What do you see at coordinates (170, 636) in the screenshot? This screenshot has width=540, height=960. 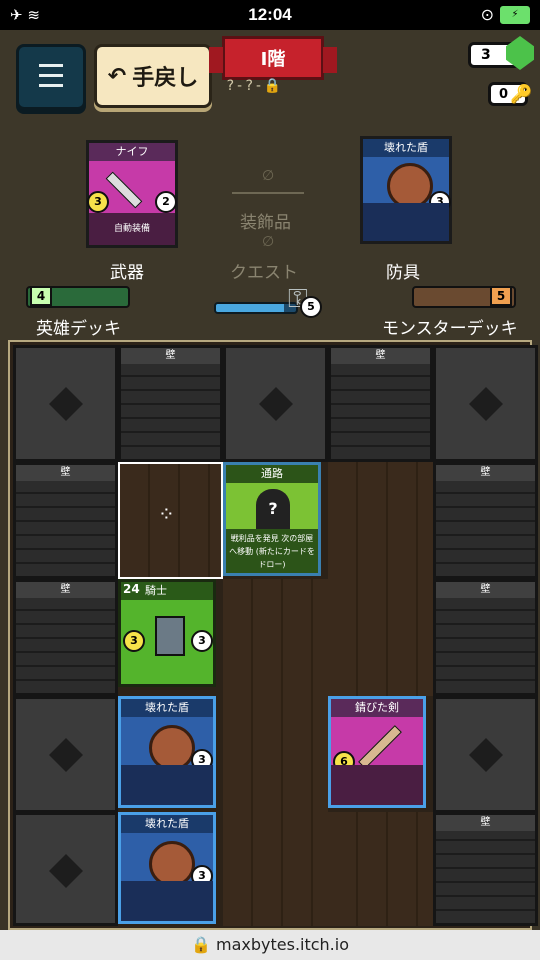 I see `knight-sprite` at bounding box center [170, 636].